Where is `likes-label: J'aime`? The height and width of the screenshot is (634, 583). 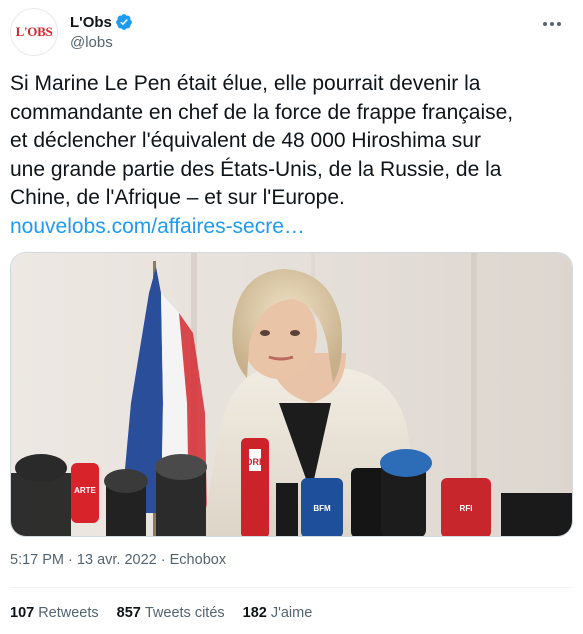
likes-label: J'aime is located at coordinates (291, 613).